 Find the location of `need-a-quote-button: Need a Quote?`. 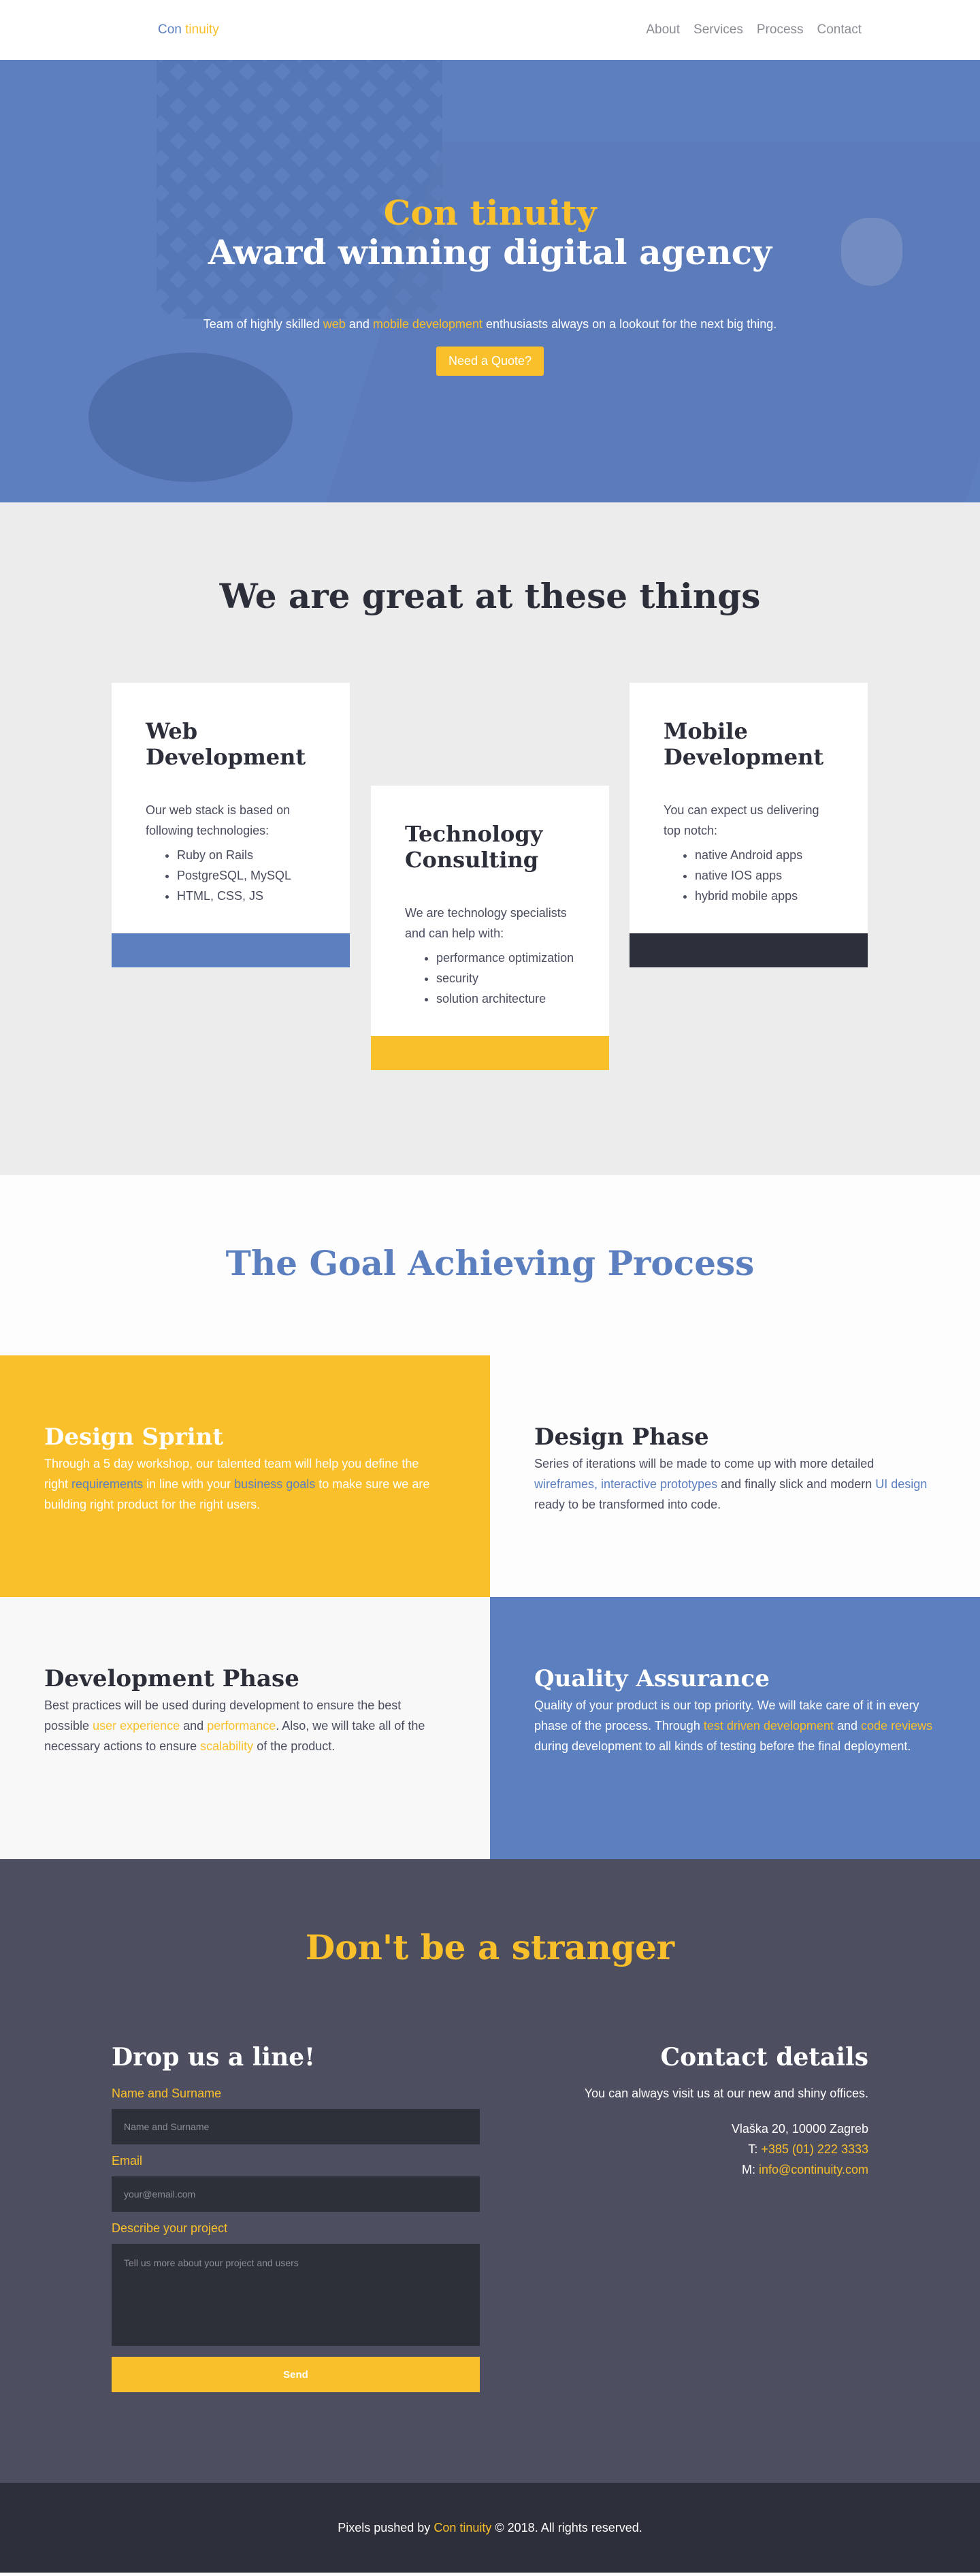

need-a-quote-button: Need a Quote? is located at coordinates (490, 362).